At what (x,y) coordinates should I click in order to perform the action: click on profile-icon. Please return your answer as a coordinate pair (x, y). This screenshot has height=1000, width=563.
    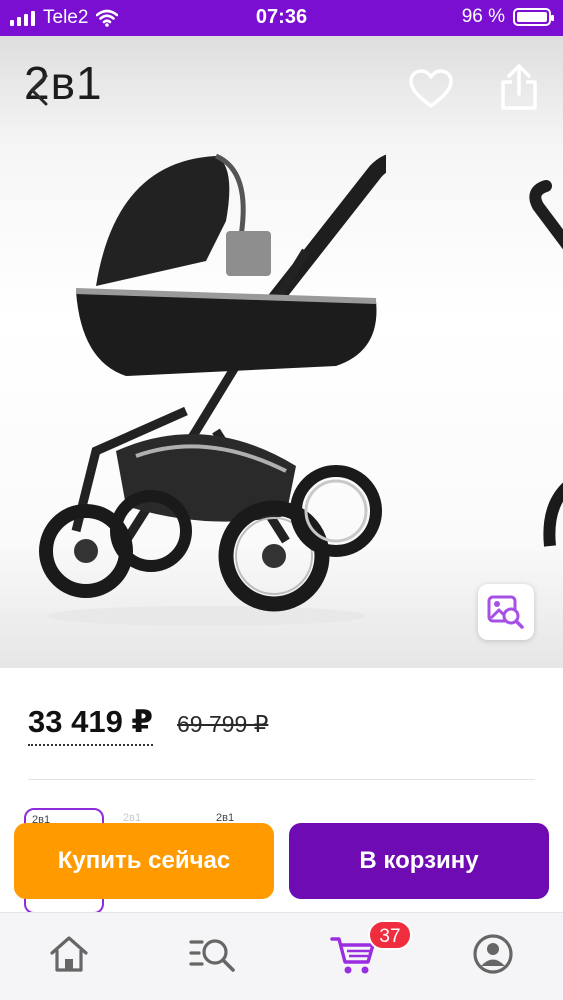
    Looking at the image, I should click on (493, 954).